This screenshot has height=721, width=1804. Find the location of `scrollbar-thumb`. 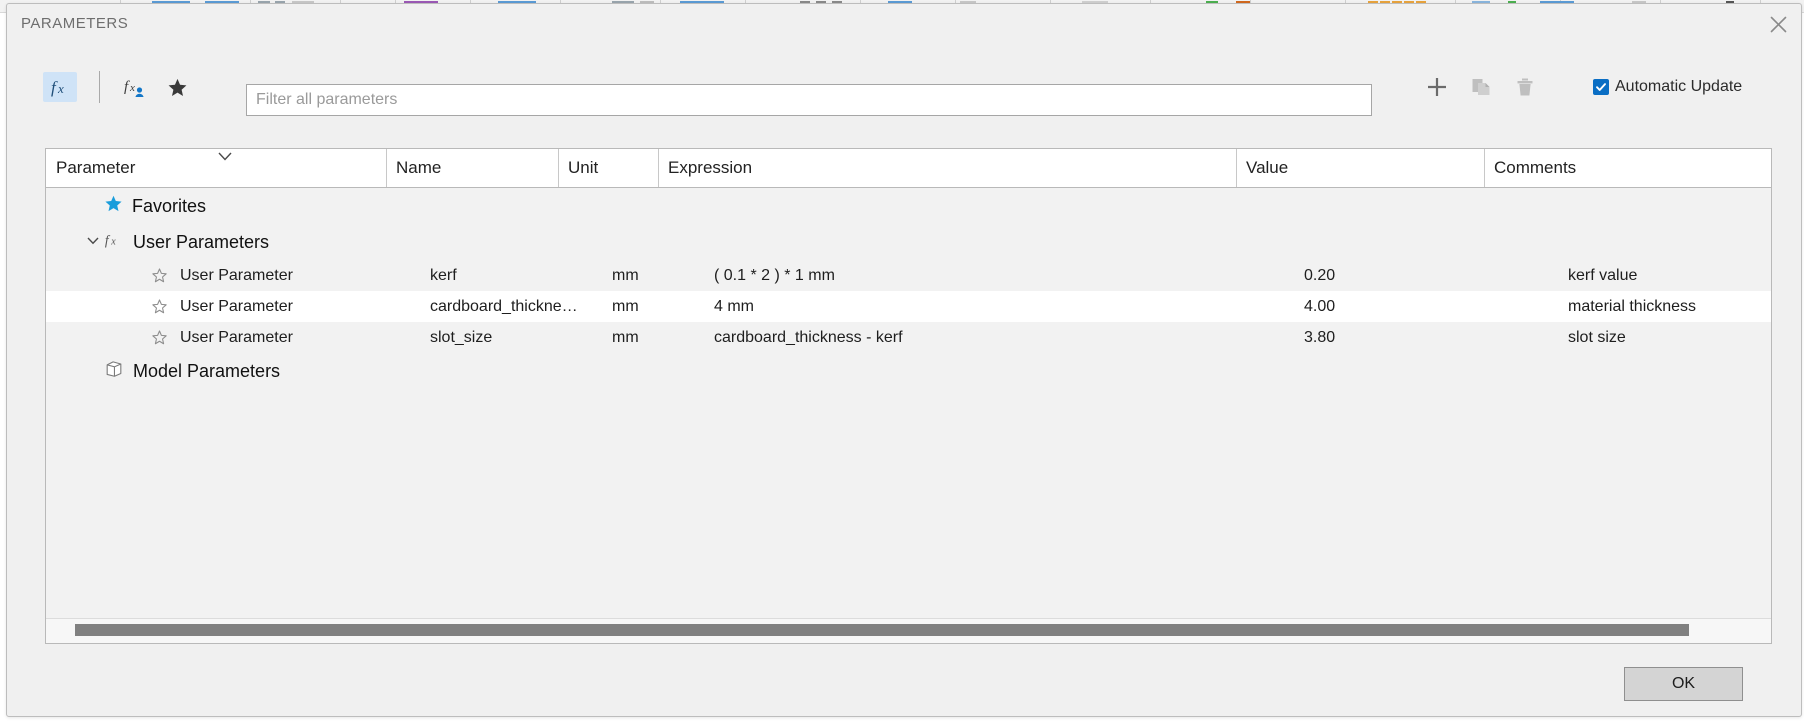

scrollbar-thumb is located at coordinates (882, 630).